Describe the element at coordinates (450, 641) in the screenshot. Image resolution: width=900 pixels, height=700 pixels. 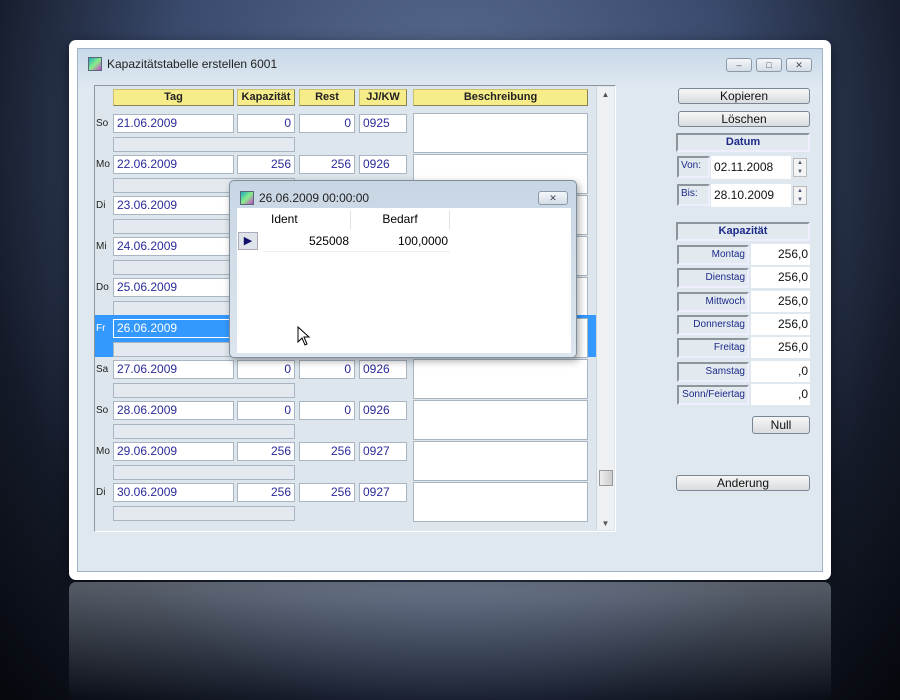
I see `window-reflection` at that location.